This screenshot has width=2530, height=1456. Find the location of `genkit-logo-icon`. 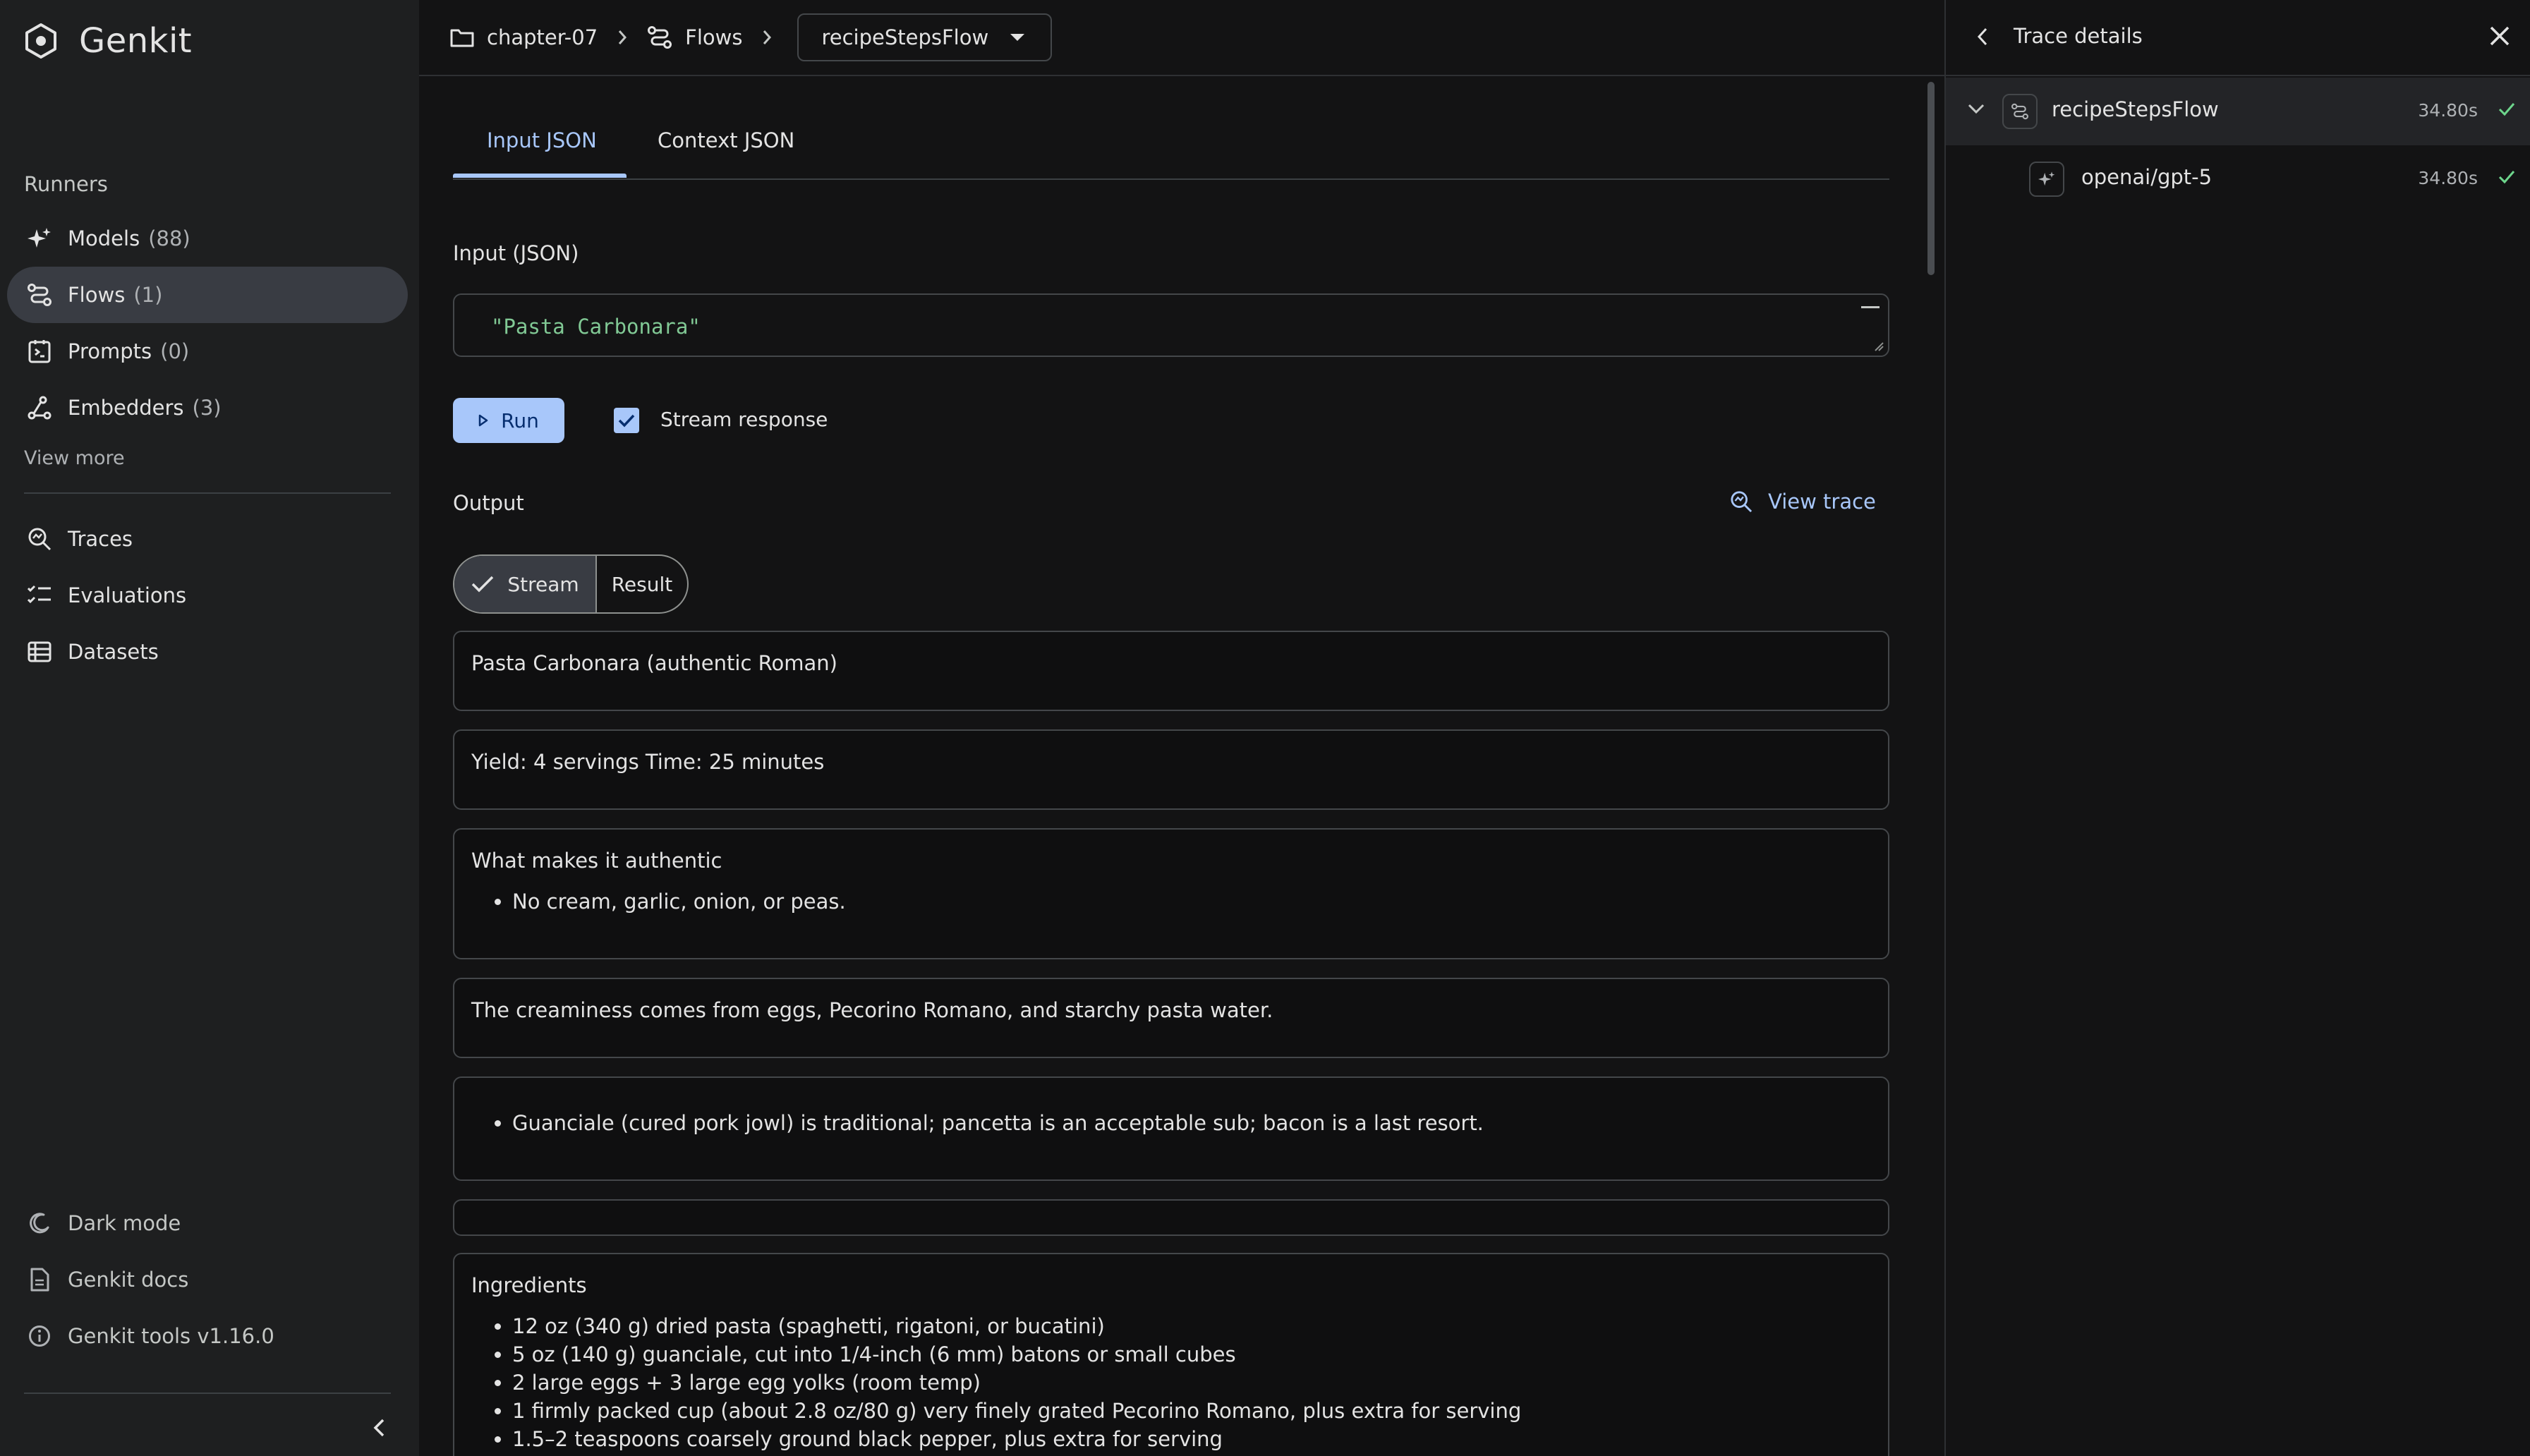

genkit-logo-icon is located at coordinates (41, 41).